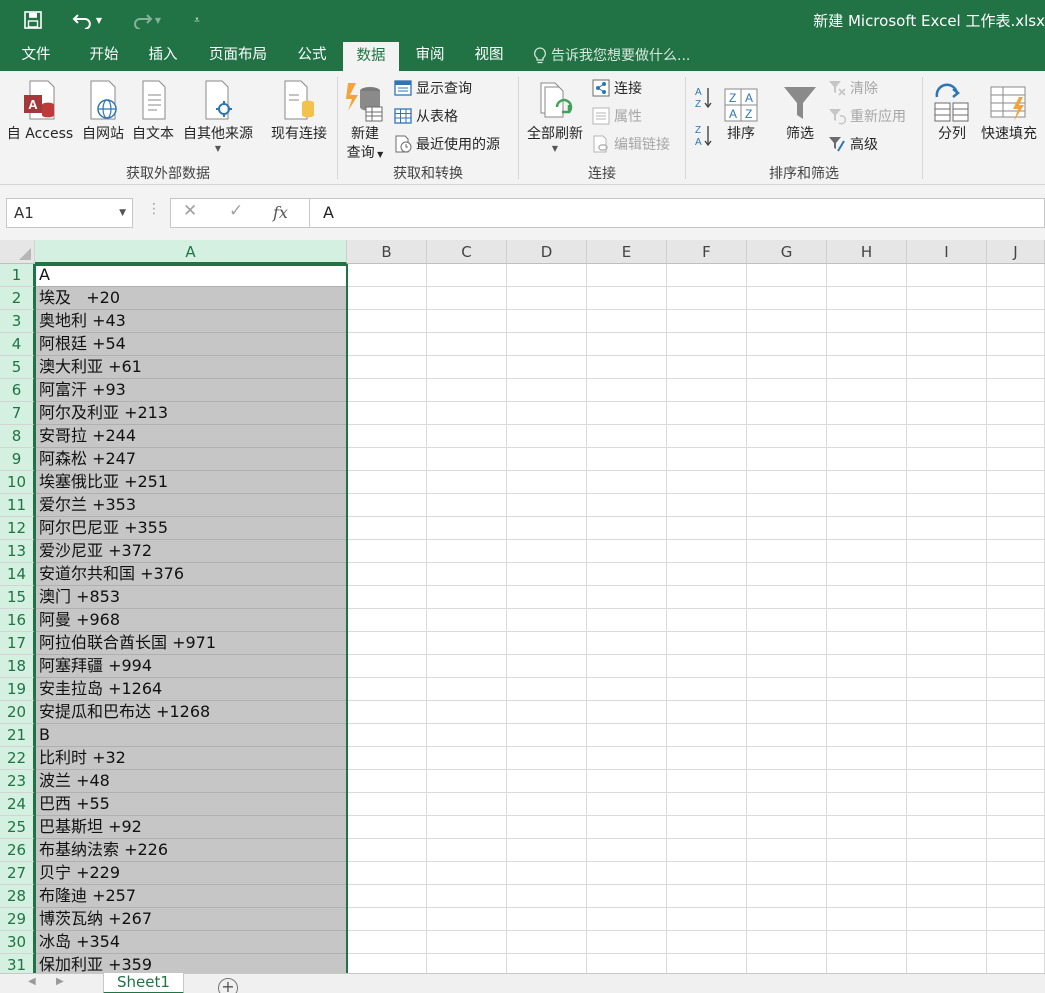 This screenshot has height=993, width=1045. I want to click on cell: 安哥拉 +244, so click(191, 436).